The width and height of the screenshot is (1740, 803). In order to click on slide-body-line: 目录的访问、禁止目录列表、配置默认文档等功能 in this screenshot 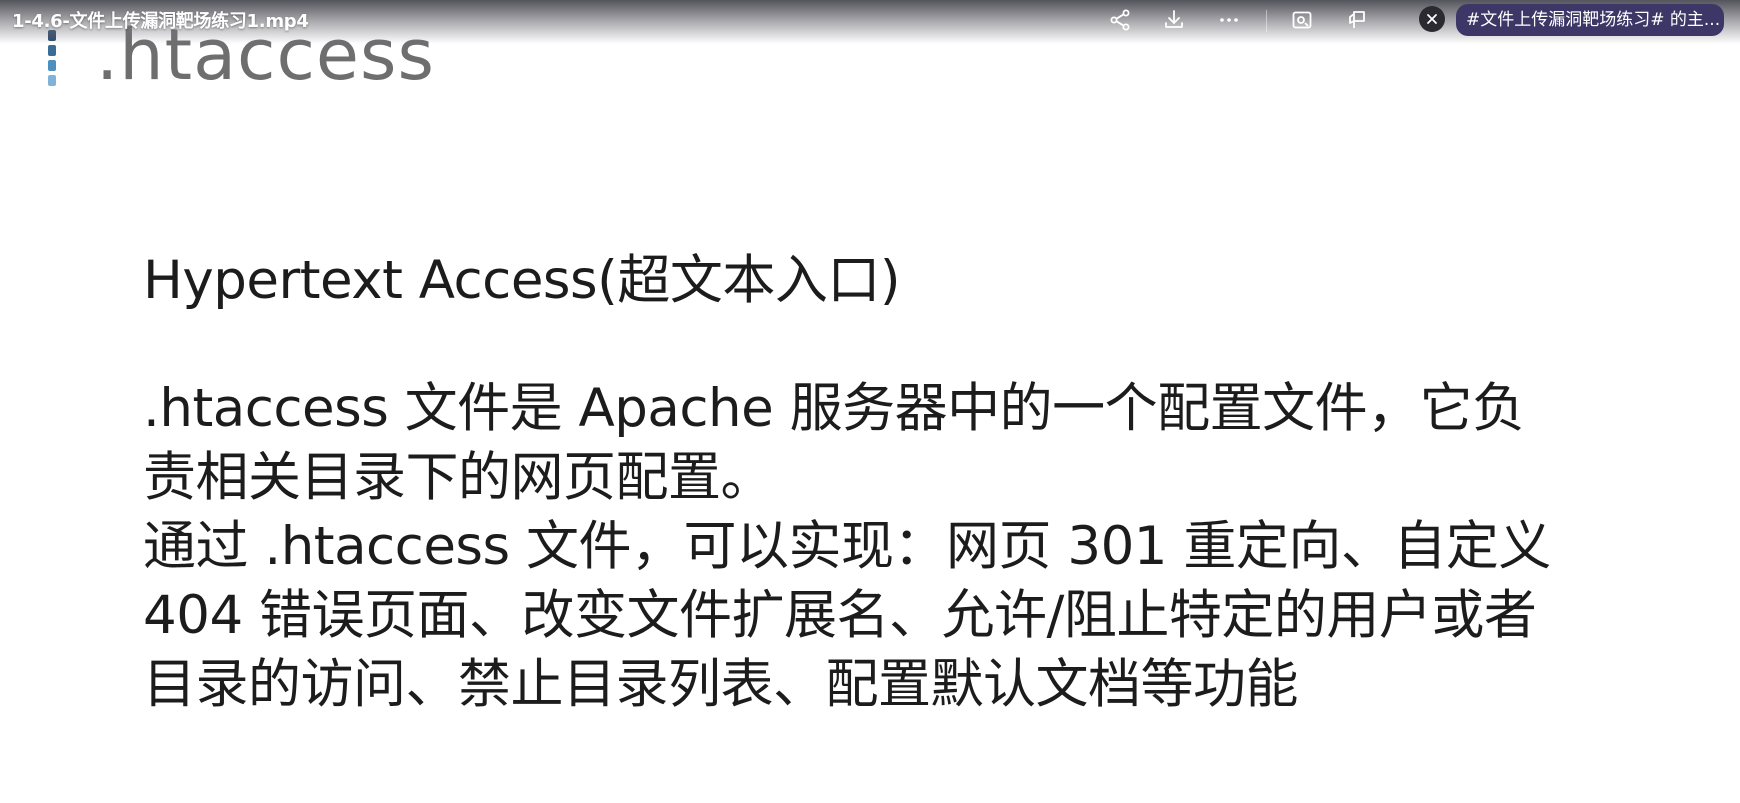, I will do `click(721, 684)`.